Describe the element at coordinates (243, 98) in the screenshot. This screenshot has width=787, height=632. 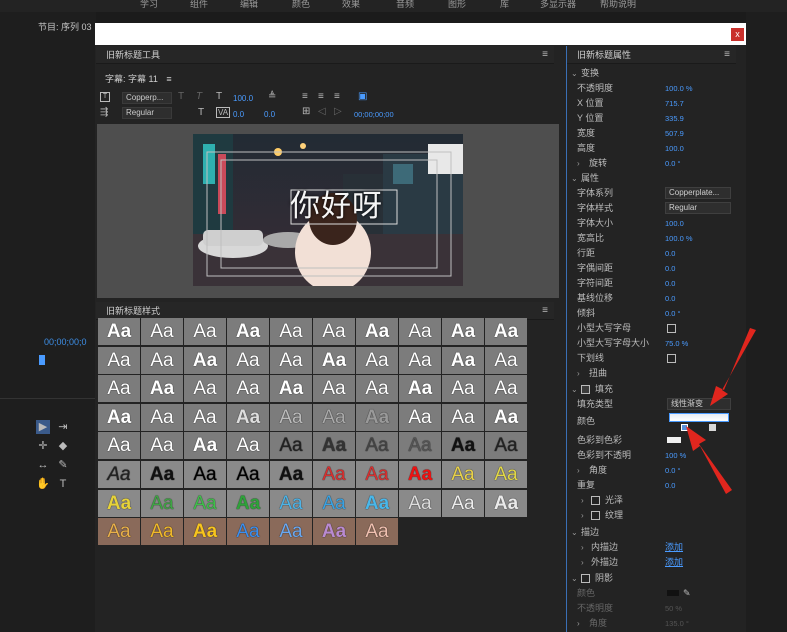
I see `font-size-value: 100.0` at that location.